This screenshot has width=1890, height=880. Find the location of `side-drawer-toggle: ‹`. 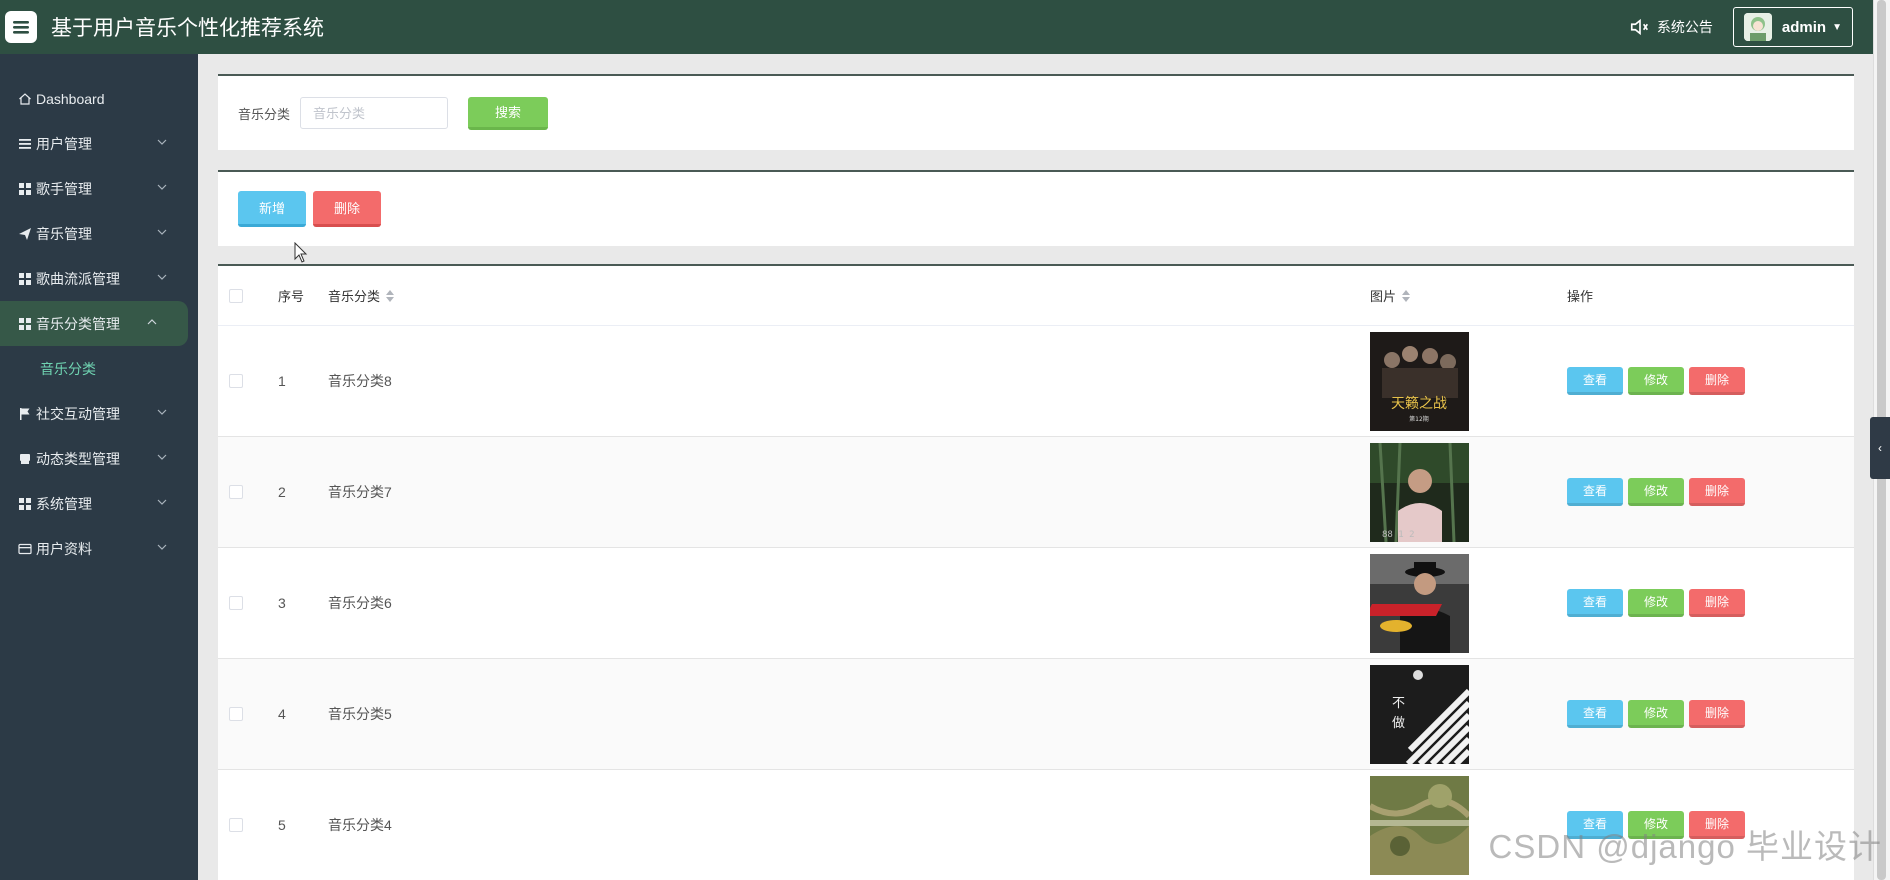

side-drawer-toggle: ‹ is located at coordinates (1880, 448).